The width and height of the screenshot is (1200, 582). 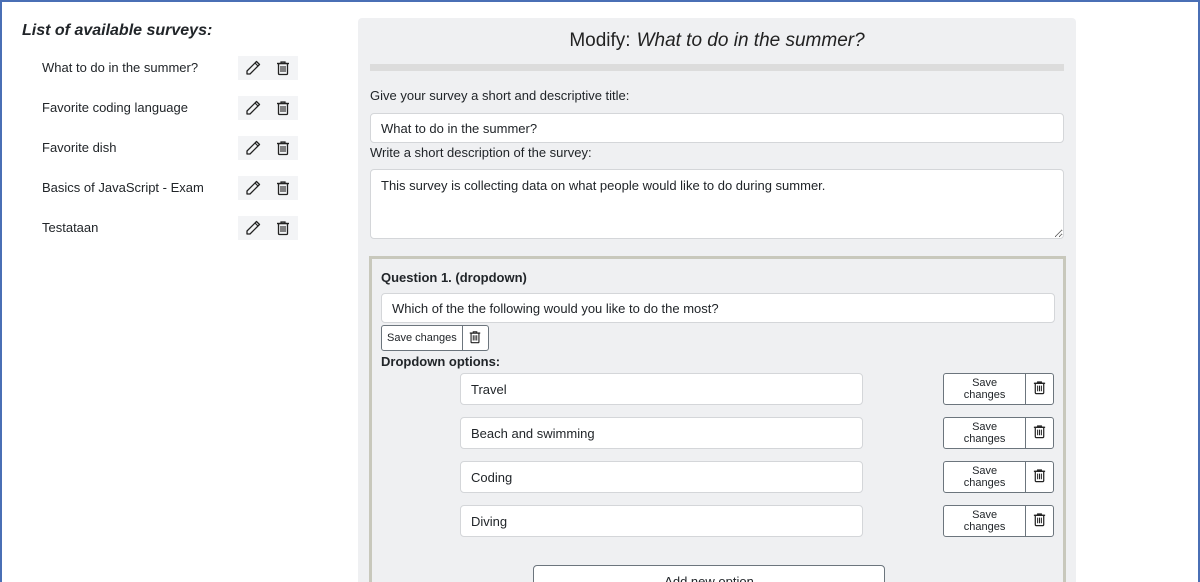 I want to click on delete-question-button, so click(x=474, y=338).